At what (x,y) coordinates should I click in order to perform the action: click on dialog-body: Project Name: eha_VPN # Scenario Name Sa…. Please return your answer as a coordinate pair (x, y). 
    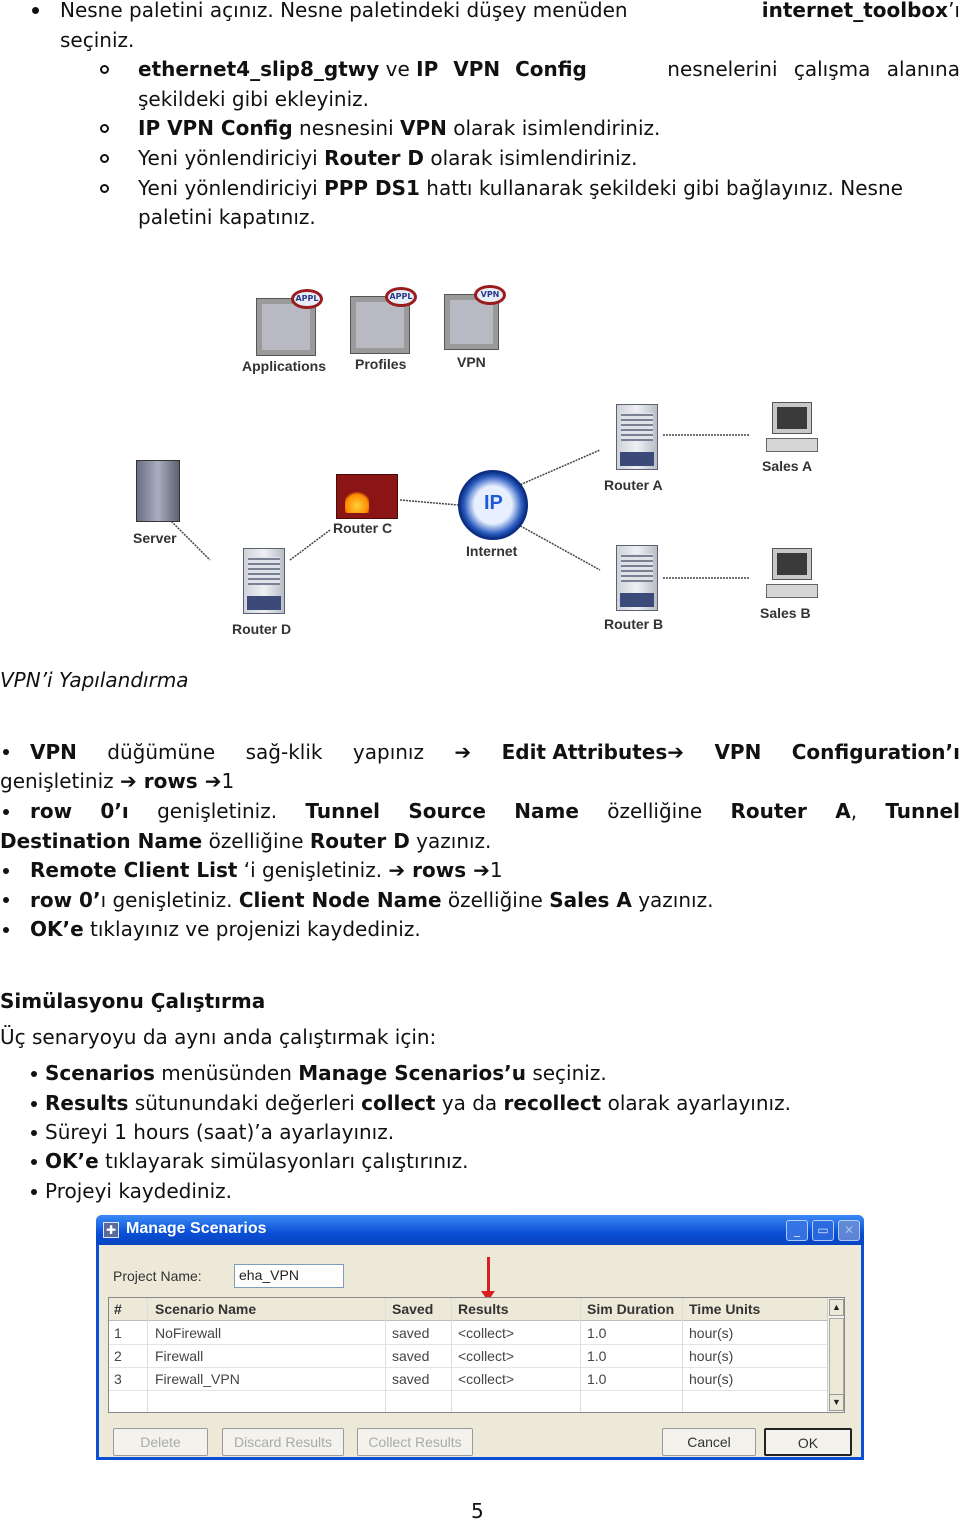
    Looking at the image, I should click on (480, 1351).